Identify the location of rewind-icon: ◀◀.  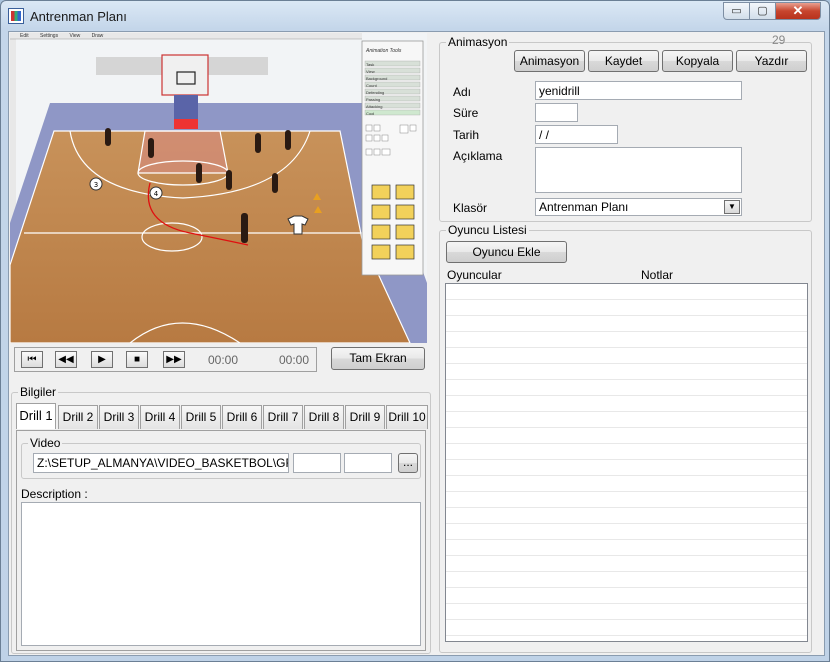
(66, 359).